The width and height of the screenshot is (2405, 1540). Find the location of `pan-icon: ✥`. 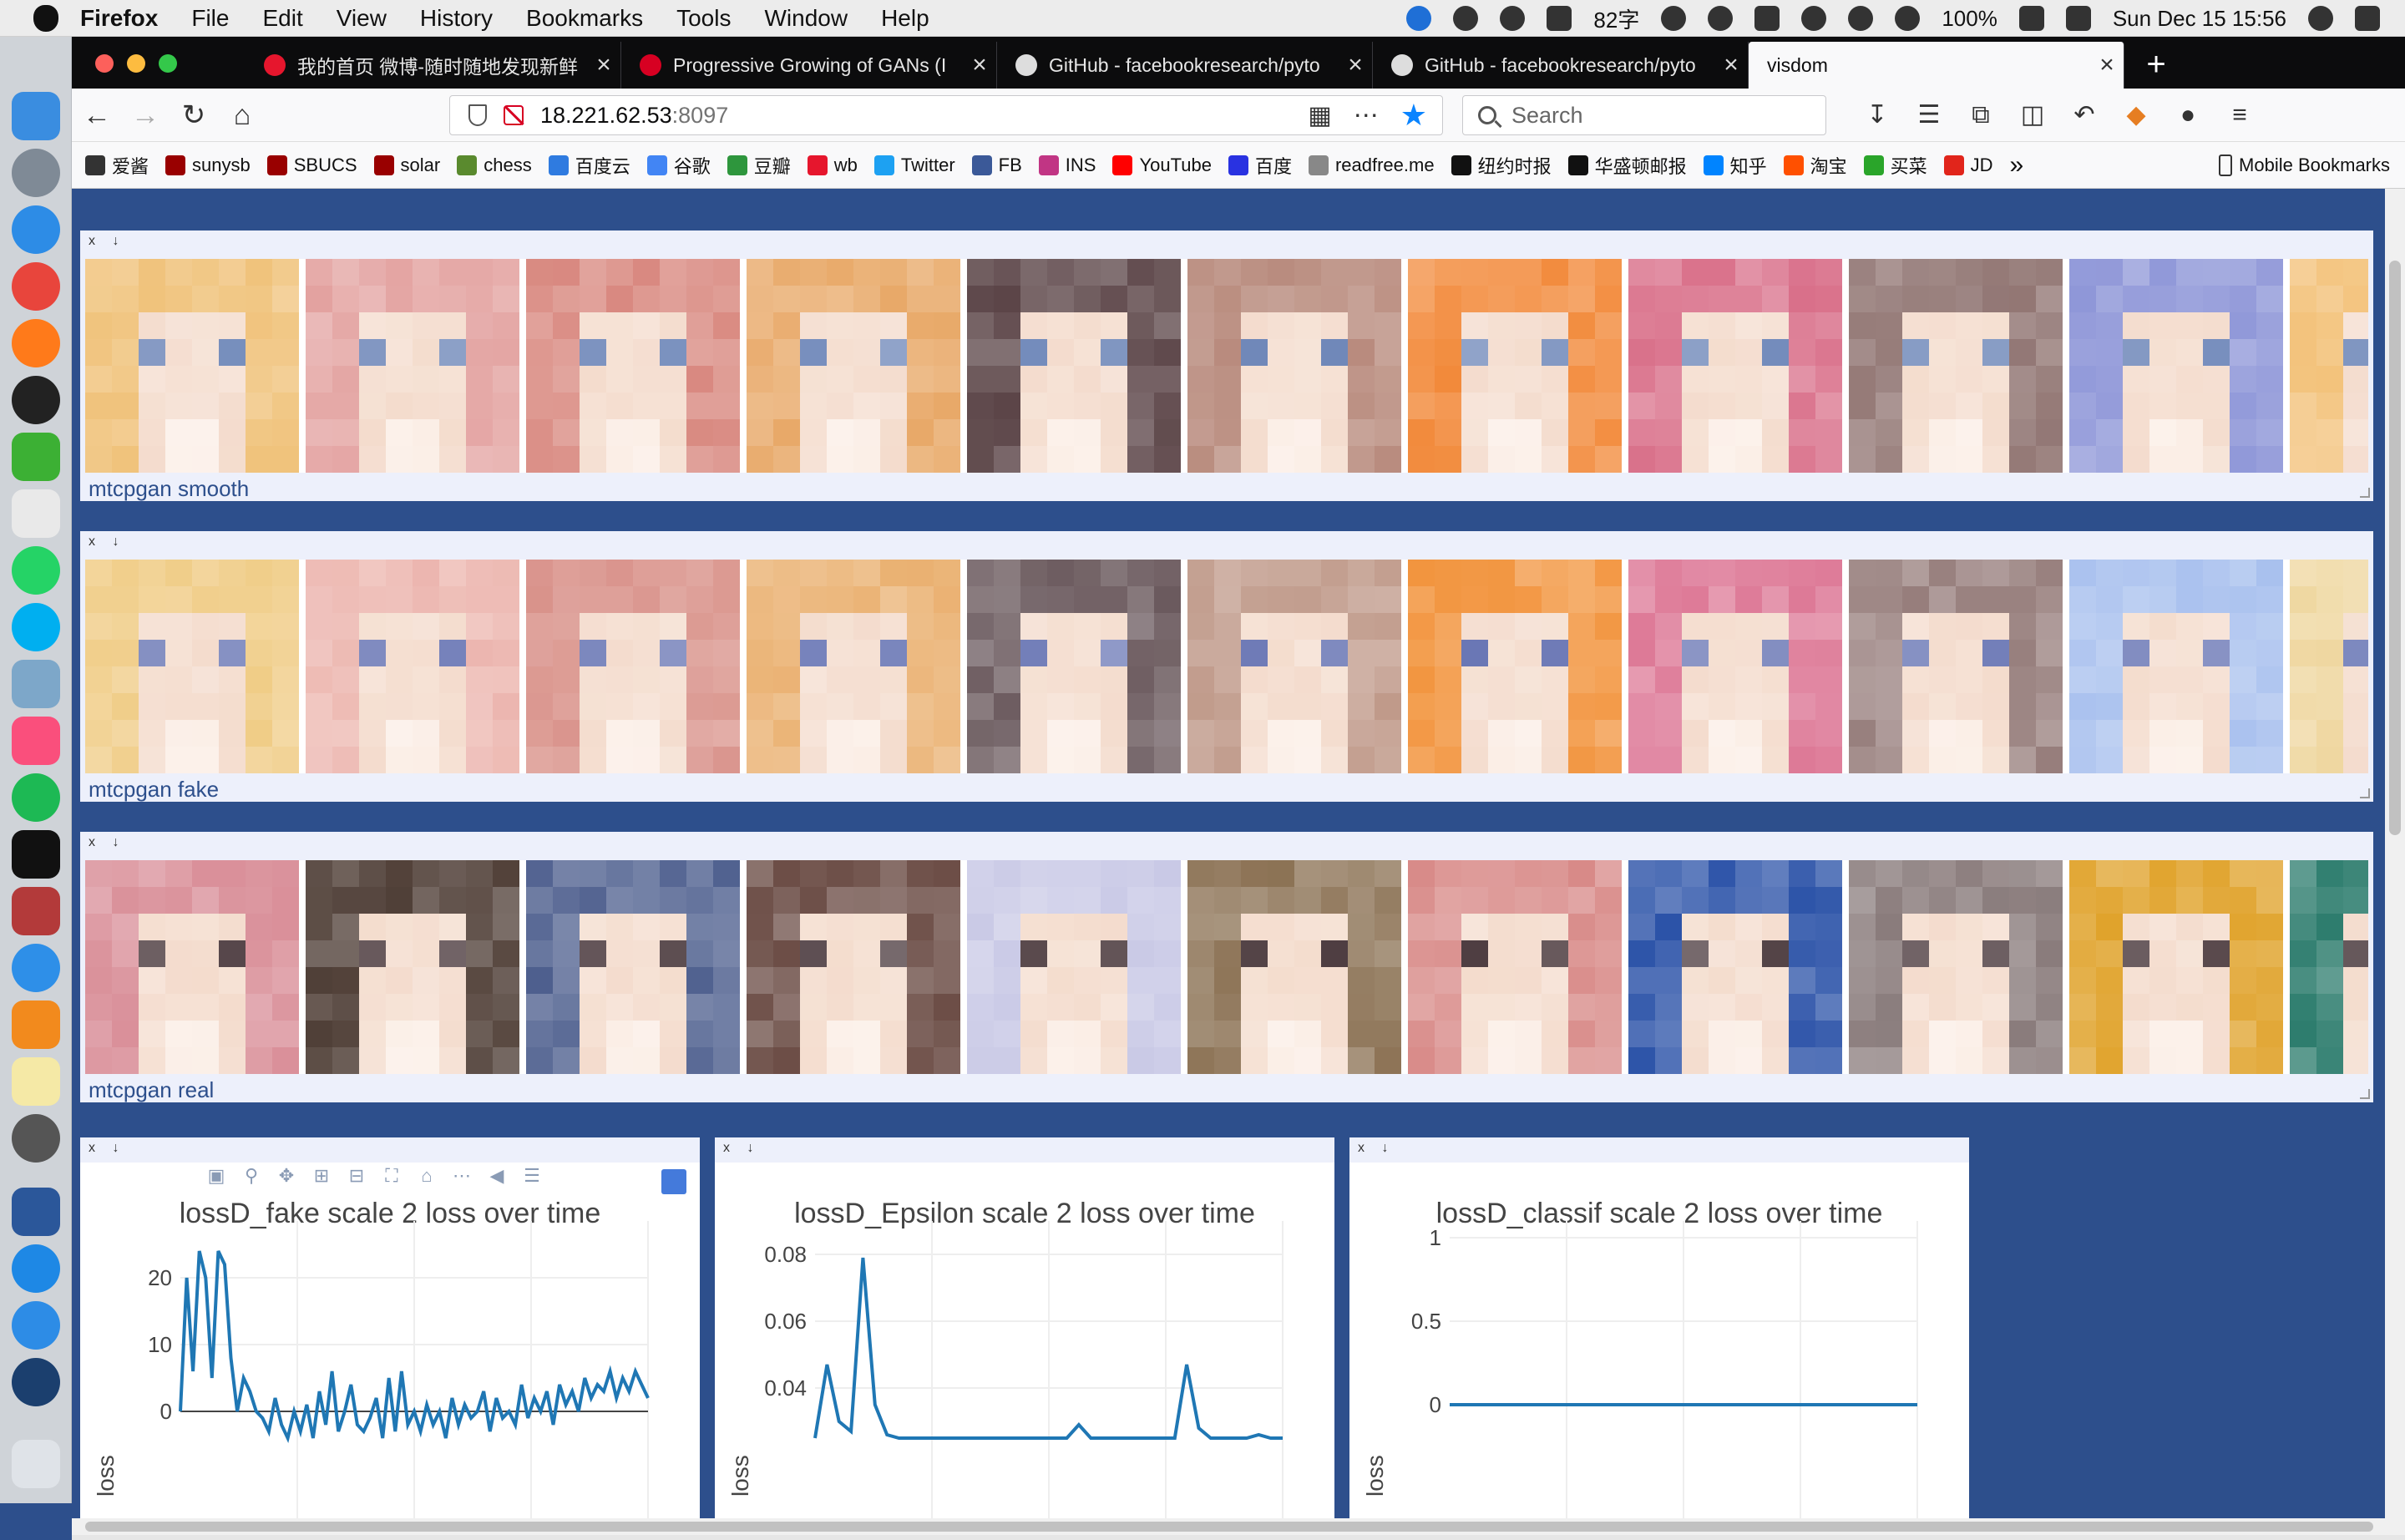

pan-icon: ✥ is located at coordinates (286, 1176).